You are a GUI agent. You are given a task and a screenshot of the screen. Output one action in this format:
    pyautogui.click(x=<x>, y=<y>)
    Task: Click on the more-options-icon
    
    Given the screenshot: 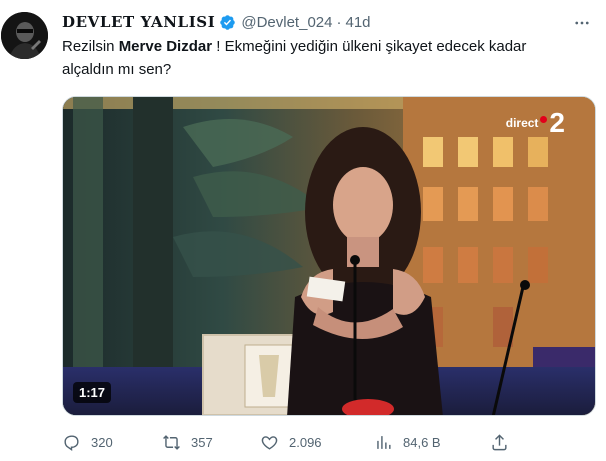 What is the action you would take?
    pyautogui.click(x=582, y=23)
    